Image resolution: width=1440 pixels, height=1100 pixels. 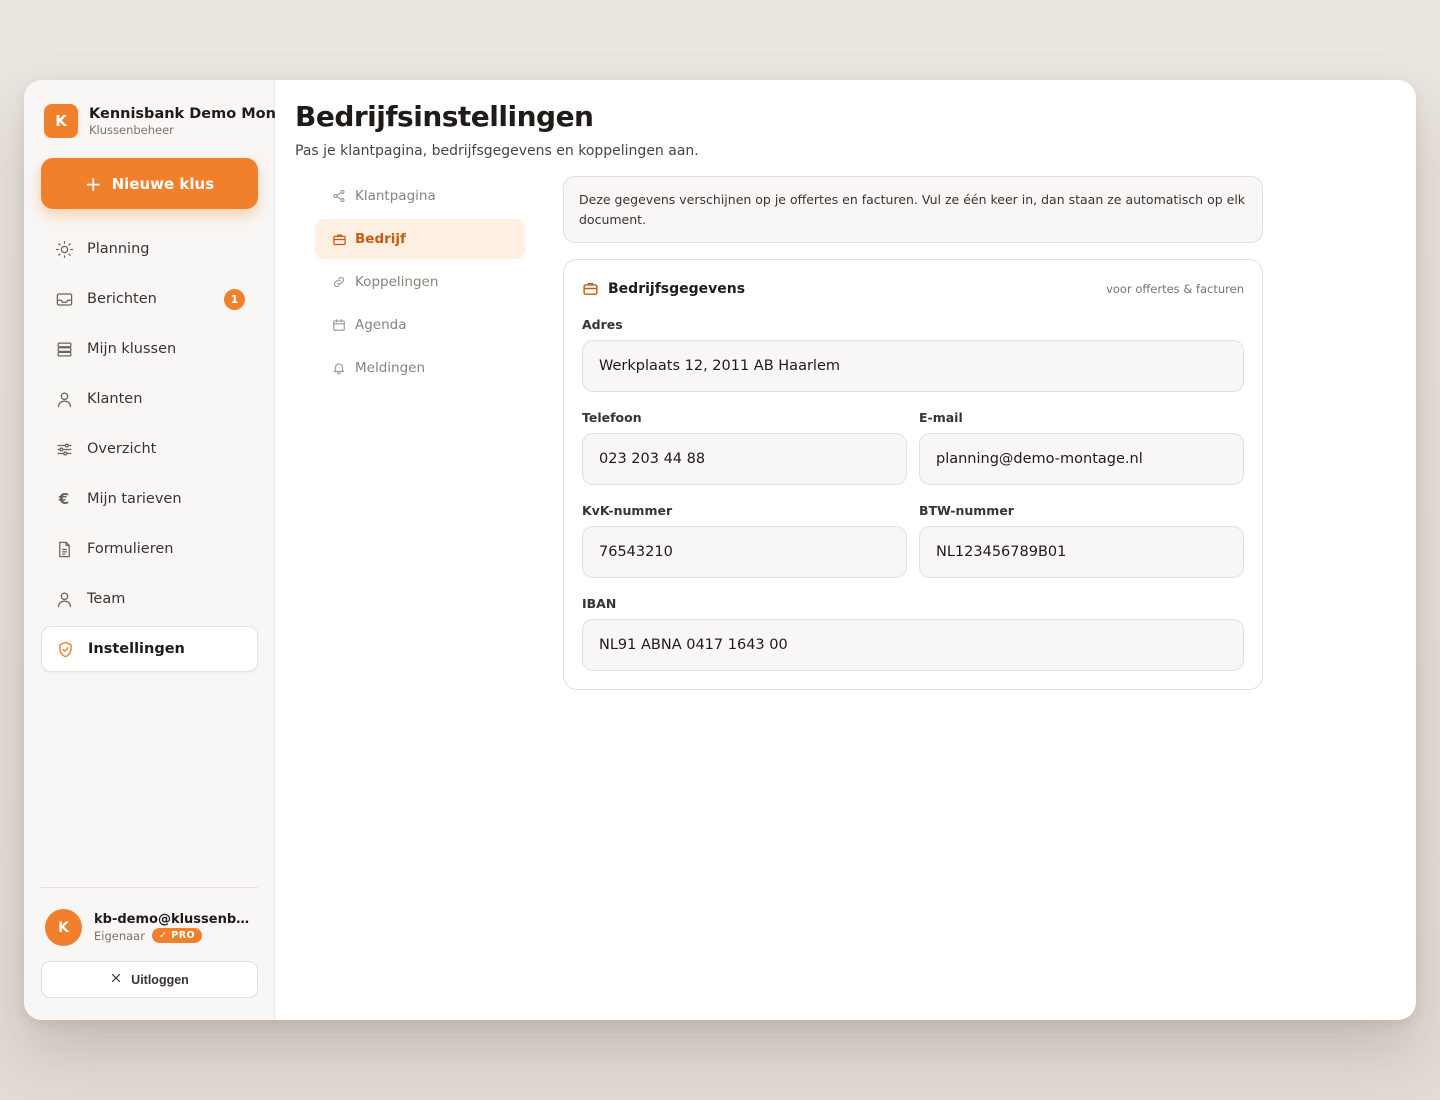 I want to click on page-title: Bedrijfsinstellingen, so click(x=444, y=116).